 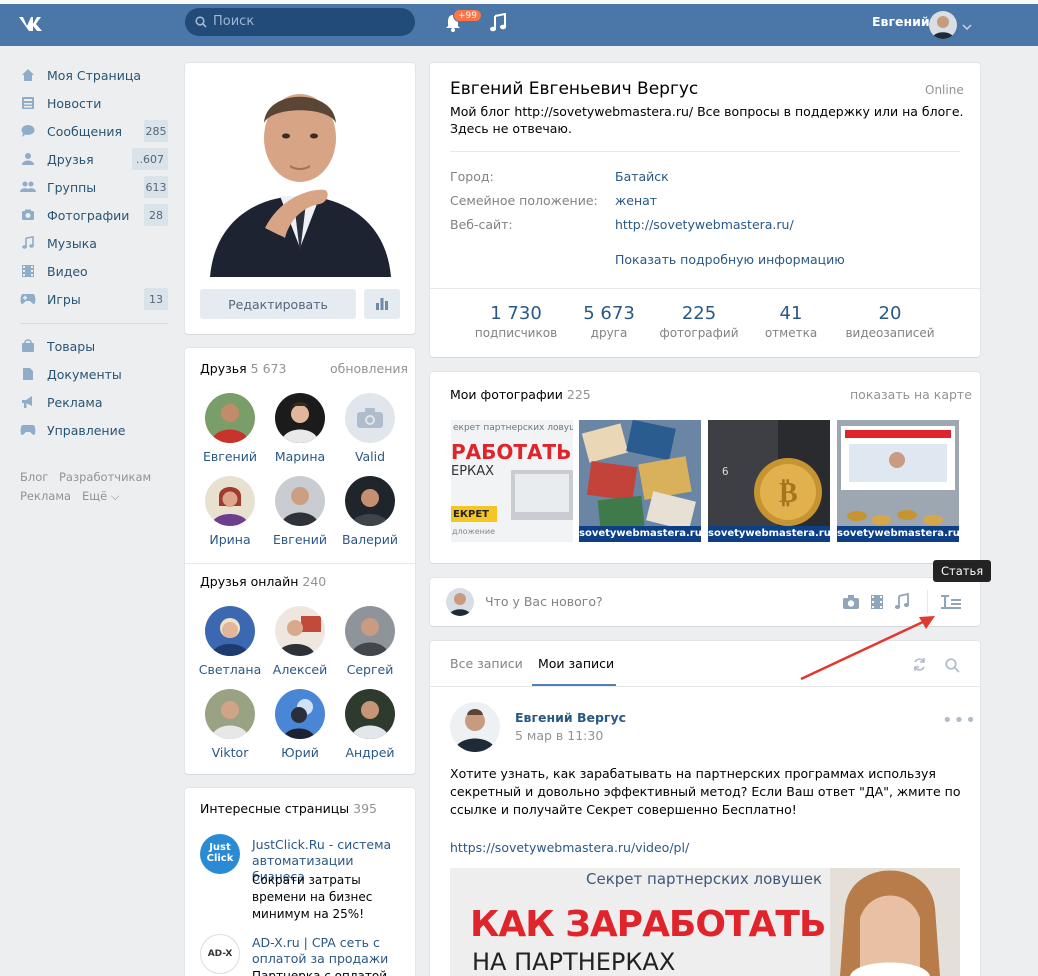 I want to click on bar-chart-icon, so click(x=382, y=304).